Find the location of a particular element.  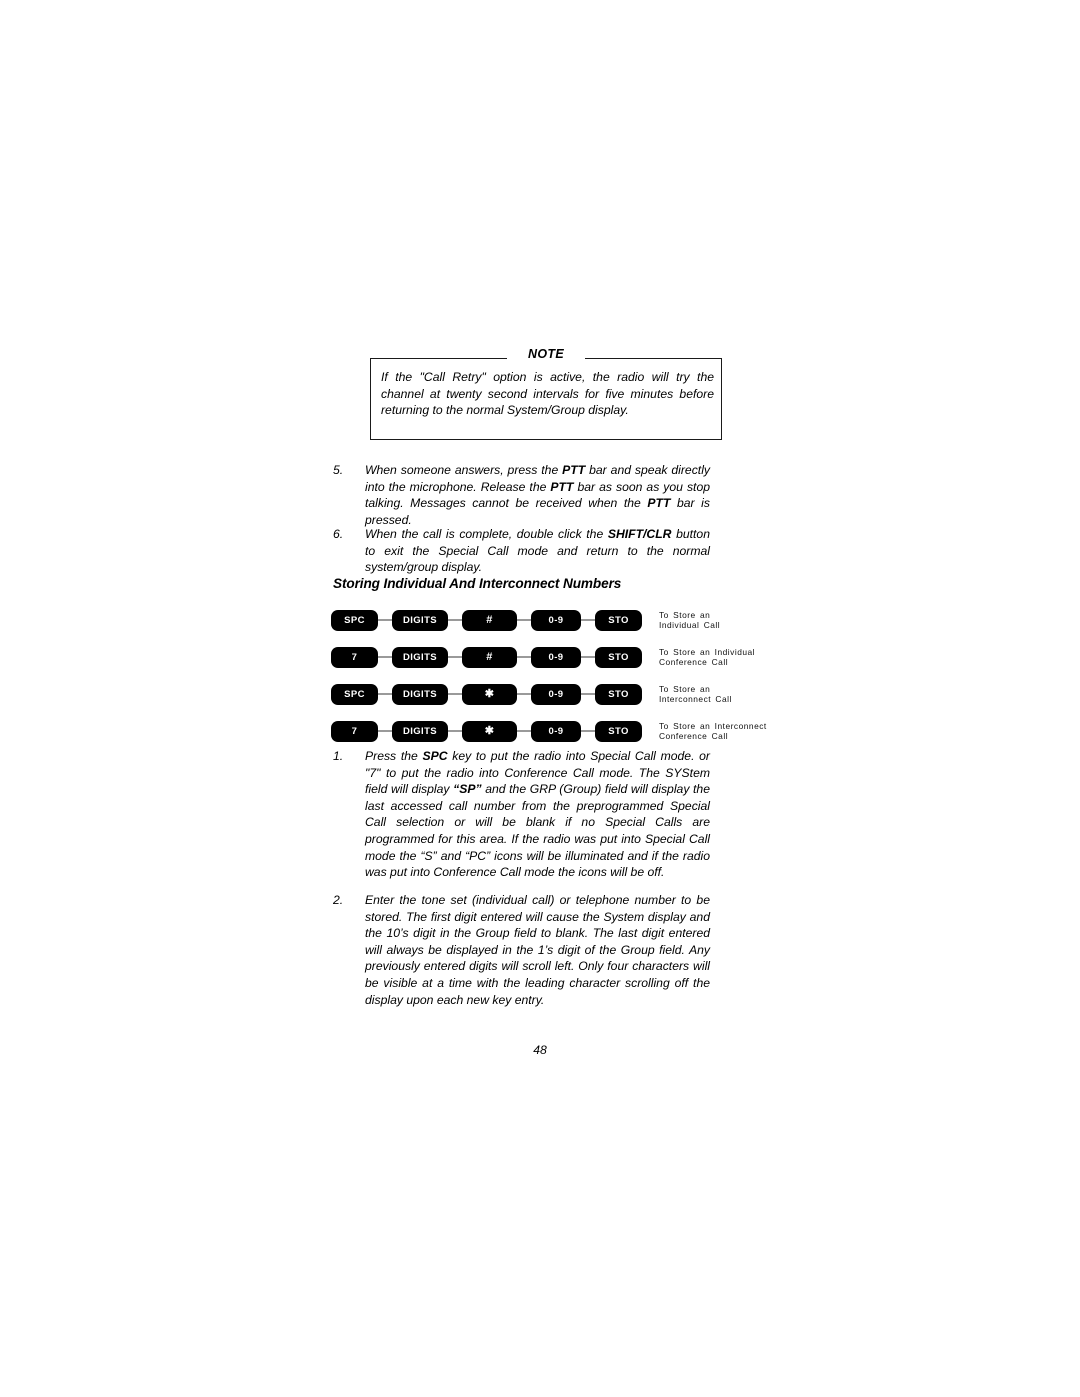

step-number: 1. is located at coordinates (338, 756).